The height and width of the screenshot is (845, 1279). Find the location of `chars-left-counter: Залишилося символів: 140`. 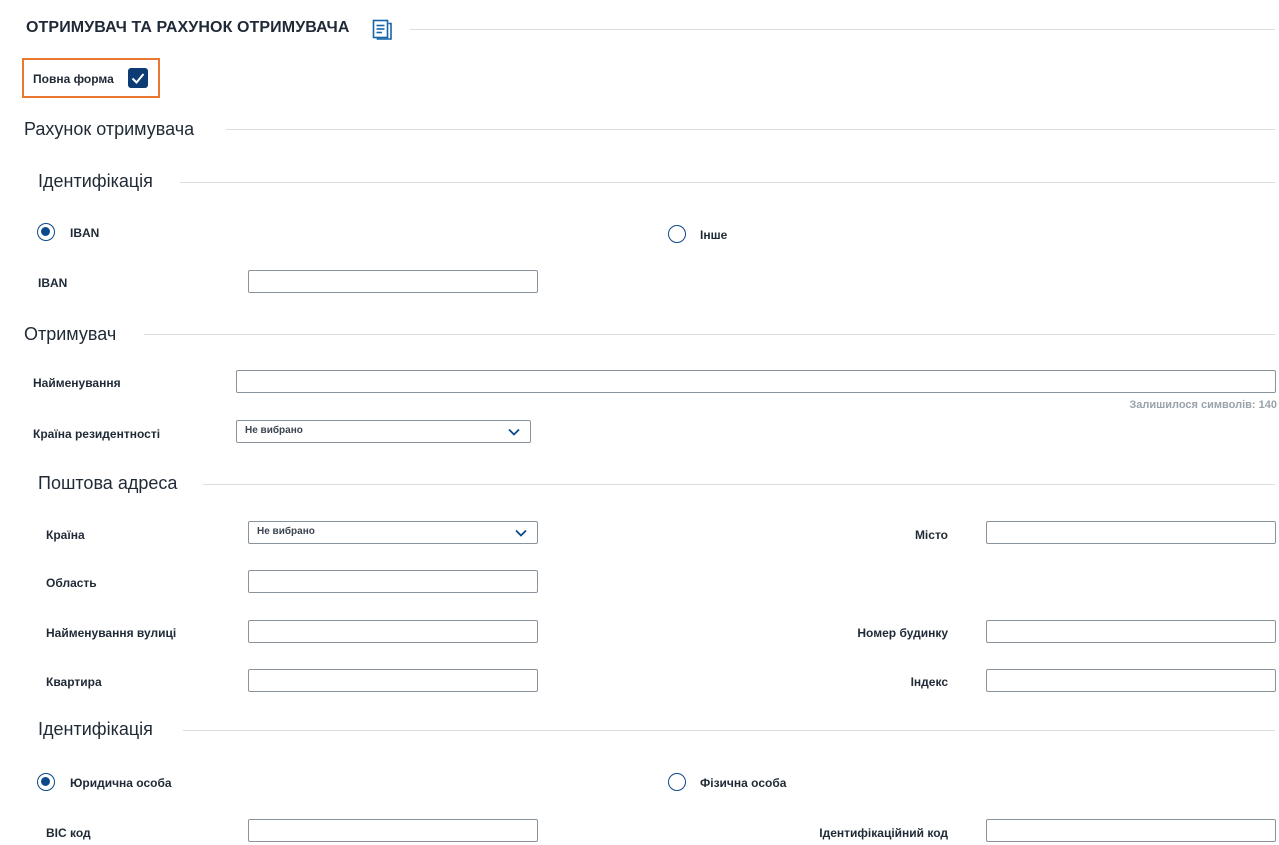

chars-left-counter: Залишилося символів: 140 is located at coordinates (1203, 405).